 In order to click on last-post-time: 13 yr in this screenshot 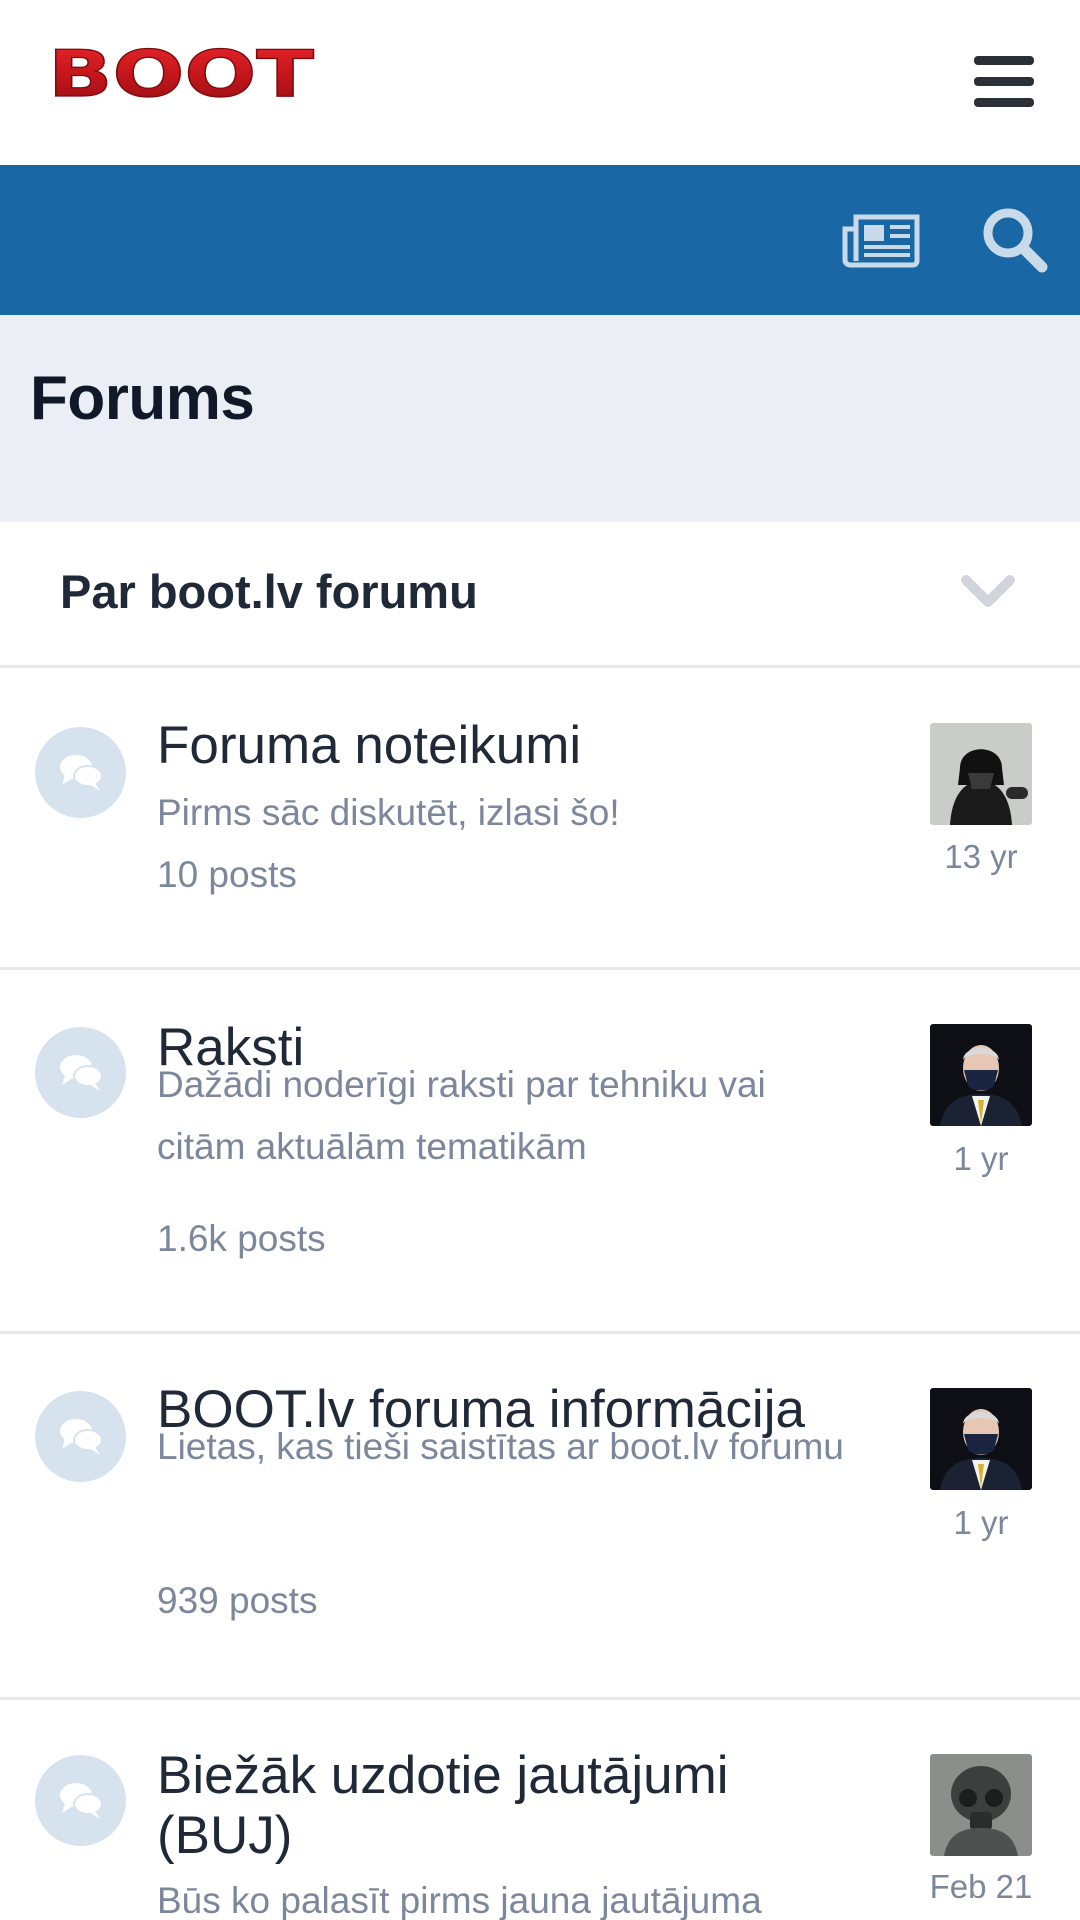, I will do `click(981, 856)`.